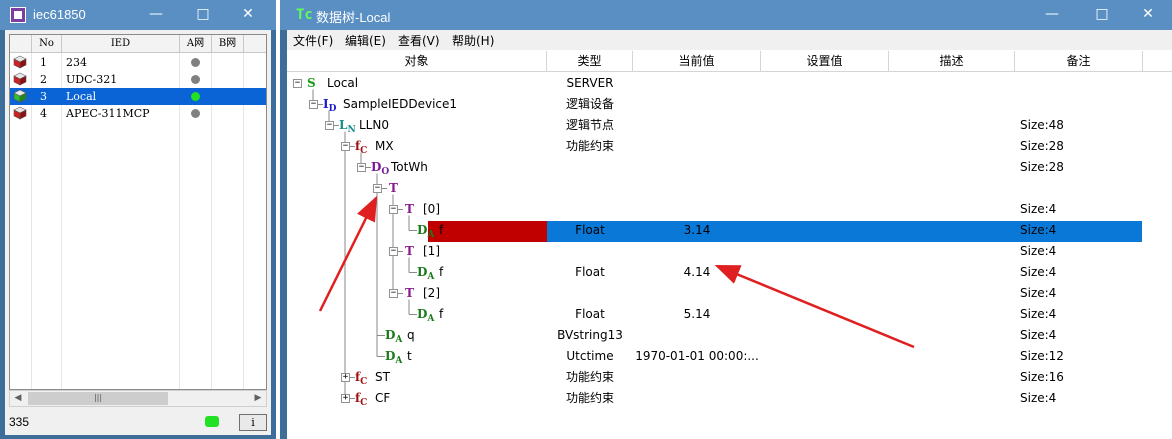 This screenshot has height=439, width=1172. Describe the element at coordinates (138, 79) in the screenshot. I see `ied-row: 2 UDC-321` at that location.